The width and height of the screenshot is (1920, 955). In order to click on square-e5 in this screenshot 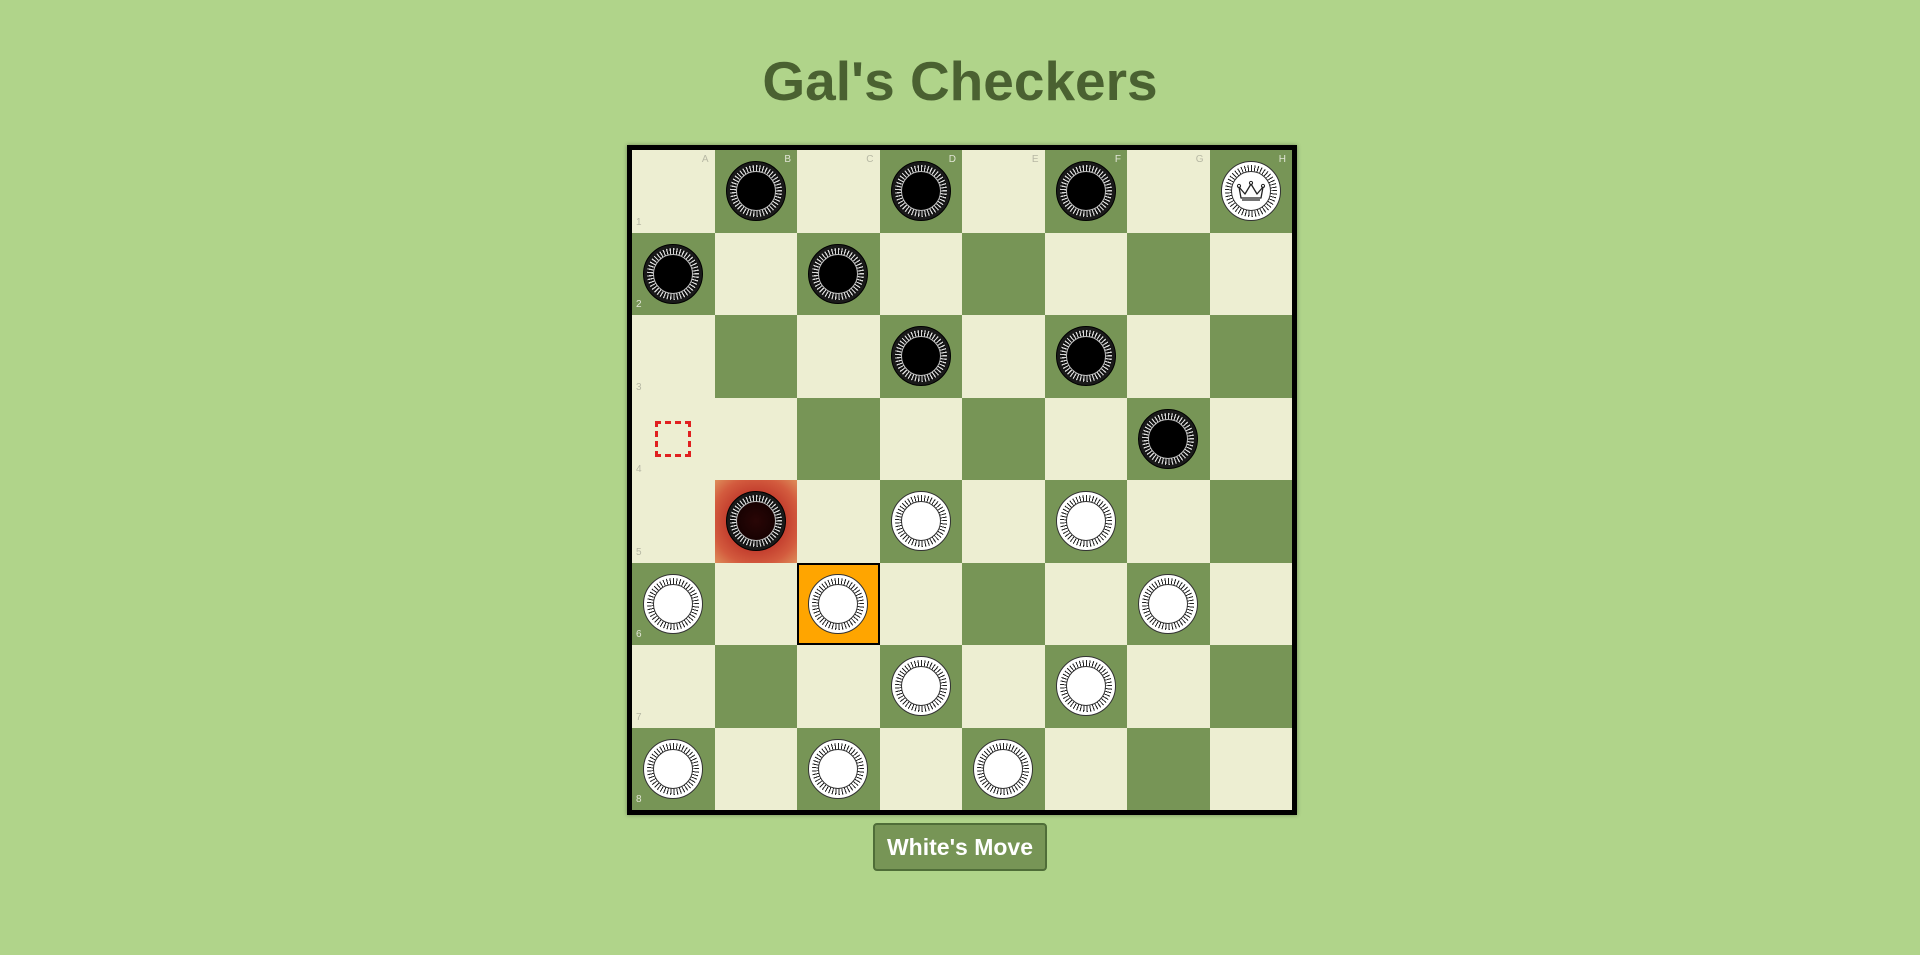, I will do `click(1003, 521)`.